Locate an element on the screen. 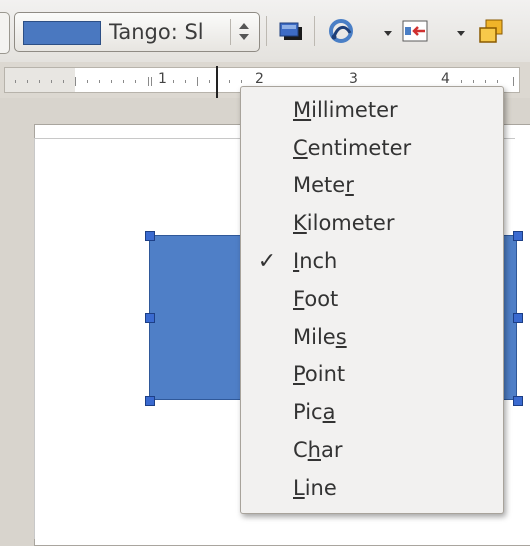 The height and width of the screenshot is (546, 530). menu-item-label: Inch is located at coordinates (315, 261).